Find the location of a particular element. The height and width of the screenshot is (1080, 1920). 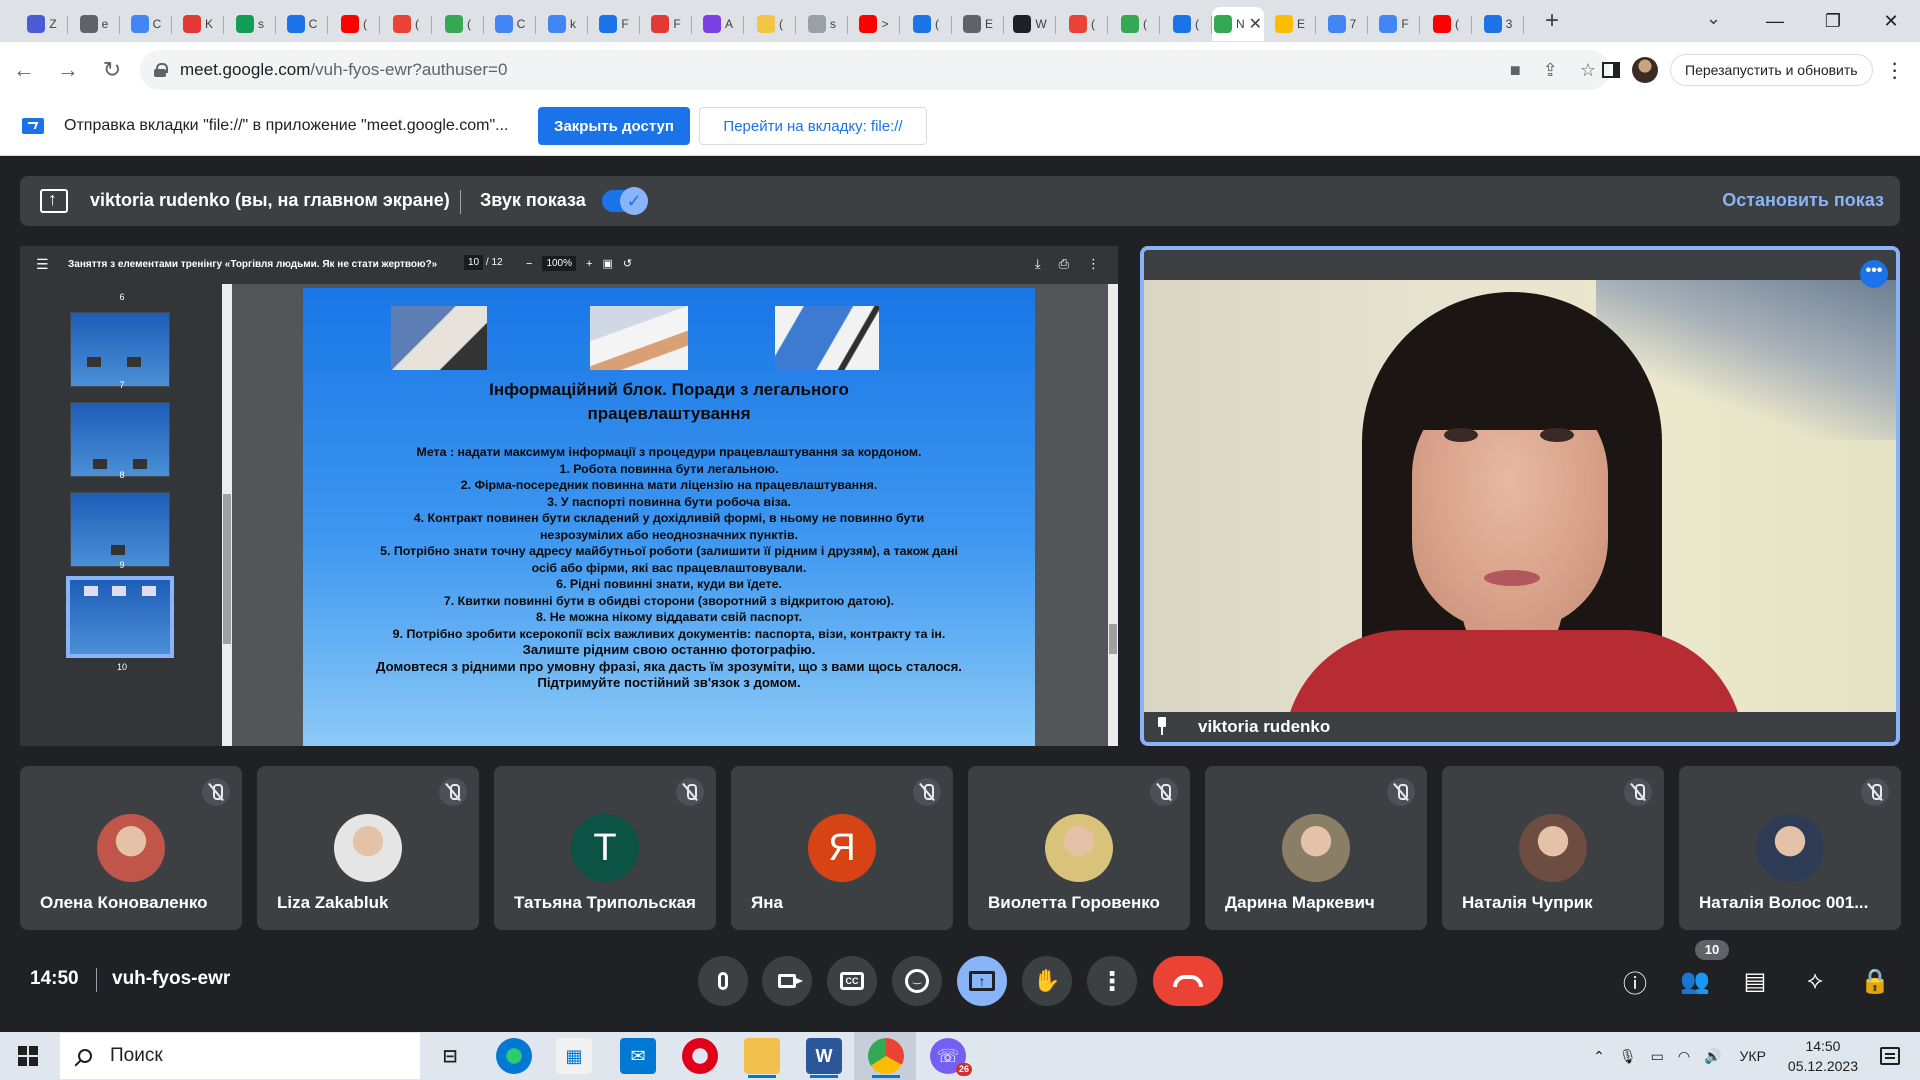

browser-tab-active: N ✕ is located at coordinates (1238, 24).